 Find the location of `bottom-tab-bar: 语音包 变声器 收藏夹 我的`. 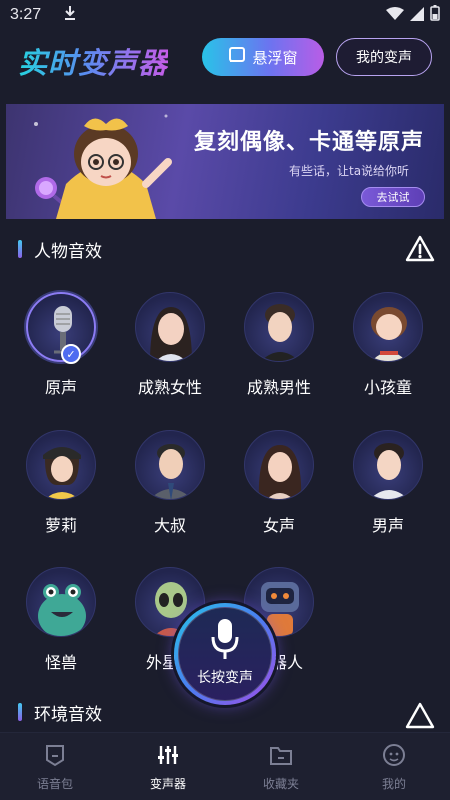

bottom-tab-bar: 语音包 变声器 收藏夹 我的 is located at coordinates (225, 766).